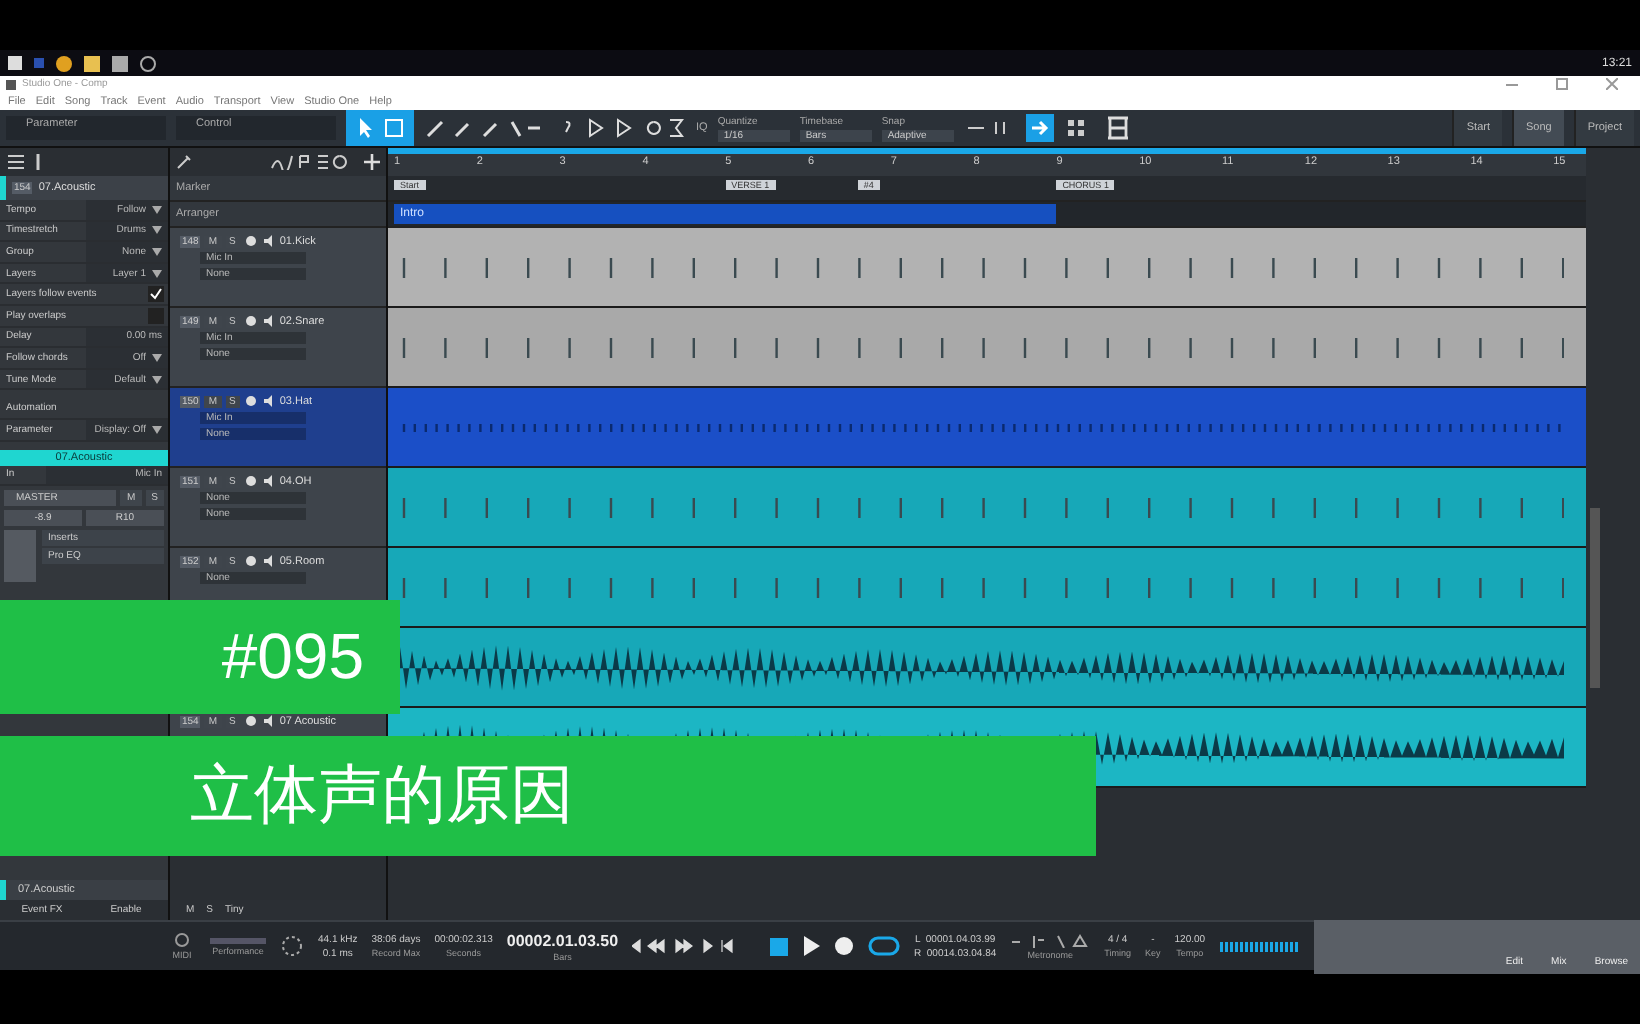  Describe the element at coordinates (548, 796) in the screenshot. I see `title-banner-overlay: 立体声的原因` at that location.